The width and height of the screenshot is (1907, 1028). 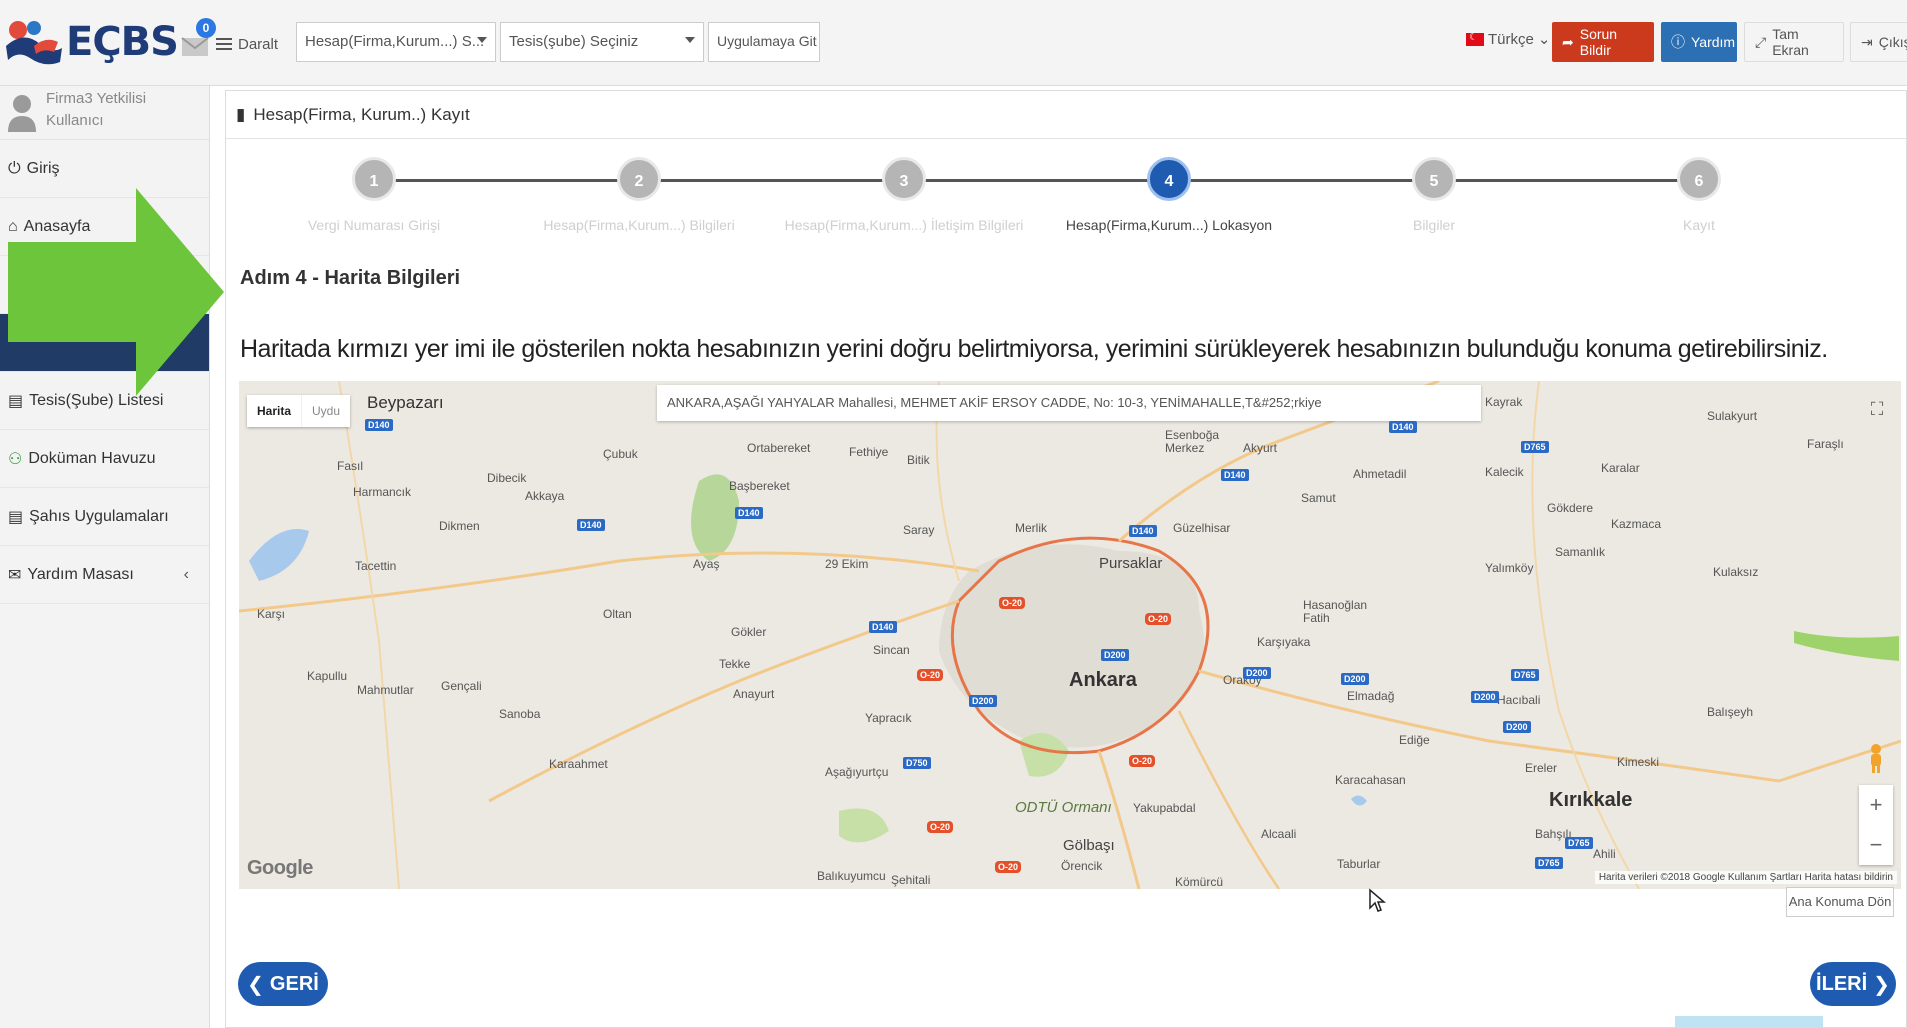 What do you see at coordinates (224, 44) in the screenshot?
I see `hamburger-icon` at bounding box center [224, 44].